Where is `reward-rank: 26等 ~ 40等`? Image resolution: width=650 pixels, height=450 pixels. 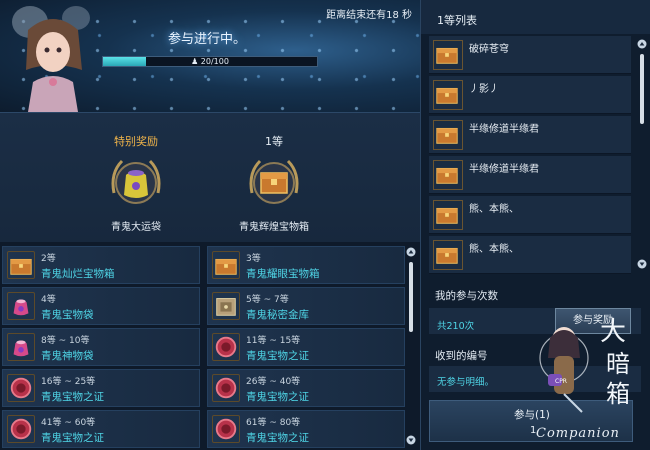
reward-rank: 26等 ~ 40等 is located at coordinates (273, 382).